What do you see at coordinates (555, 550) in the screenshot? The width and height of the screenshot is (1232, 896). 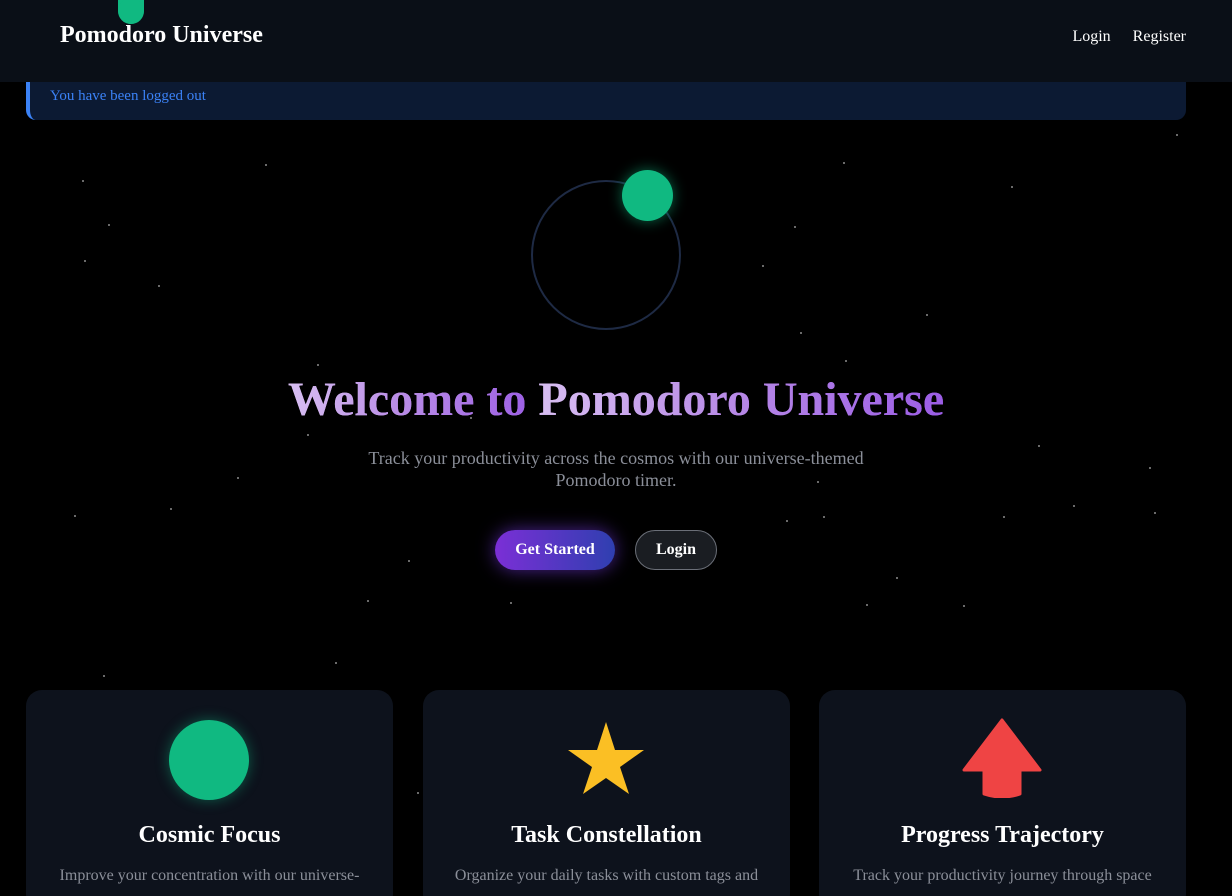 I see `get-started-button: Get Started` at bounding box center [555, 550].